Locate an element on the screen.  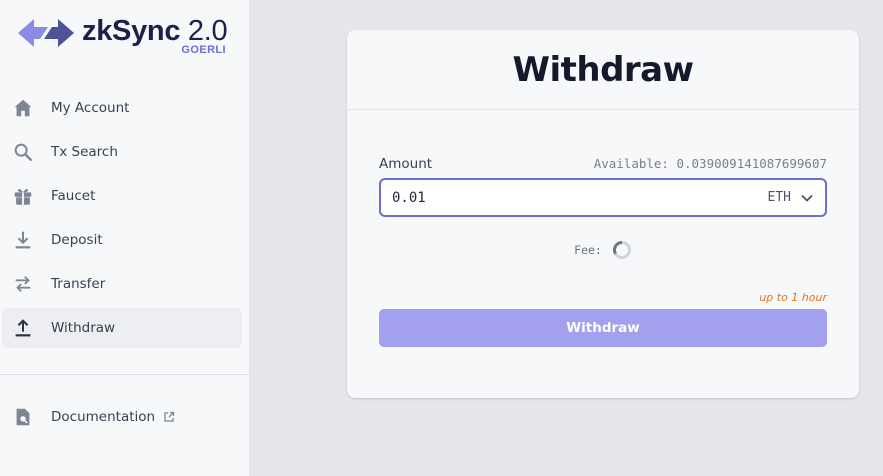
fee-label: Fee: is located at coordinates (588, 250).